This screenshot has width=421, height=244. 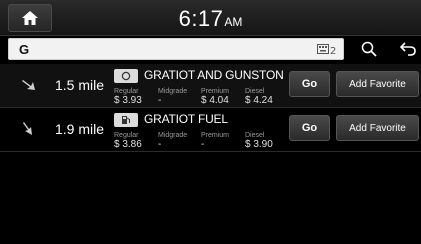 What do you see at coordinates (128, 144) in the screenshot?
I see `grade-price: $ 3.86` at bounding box center [128, 144].